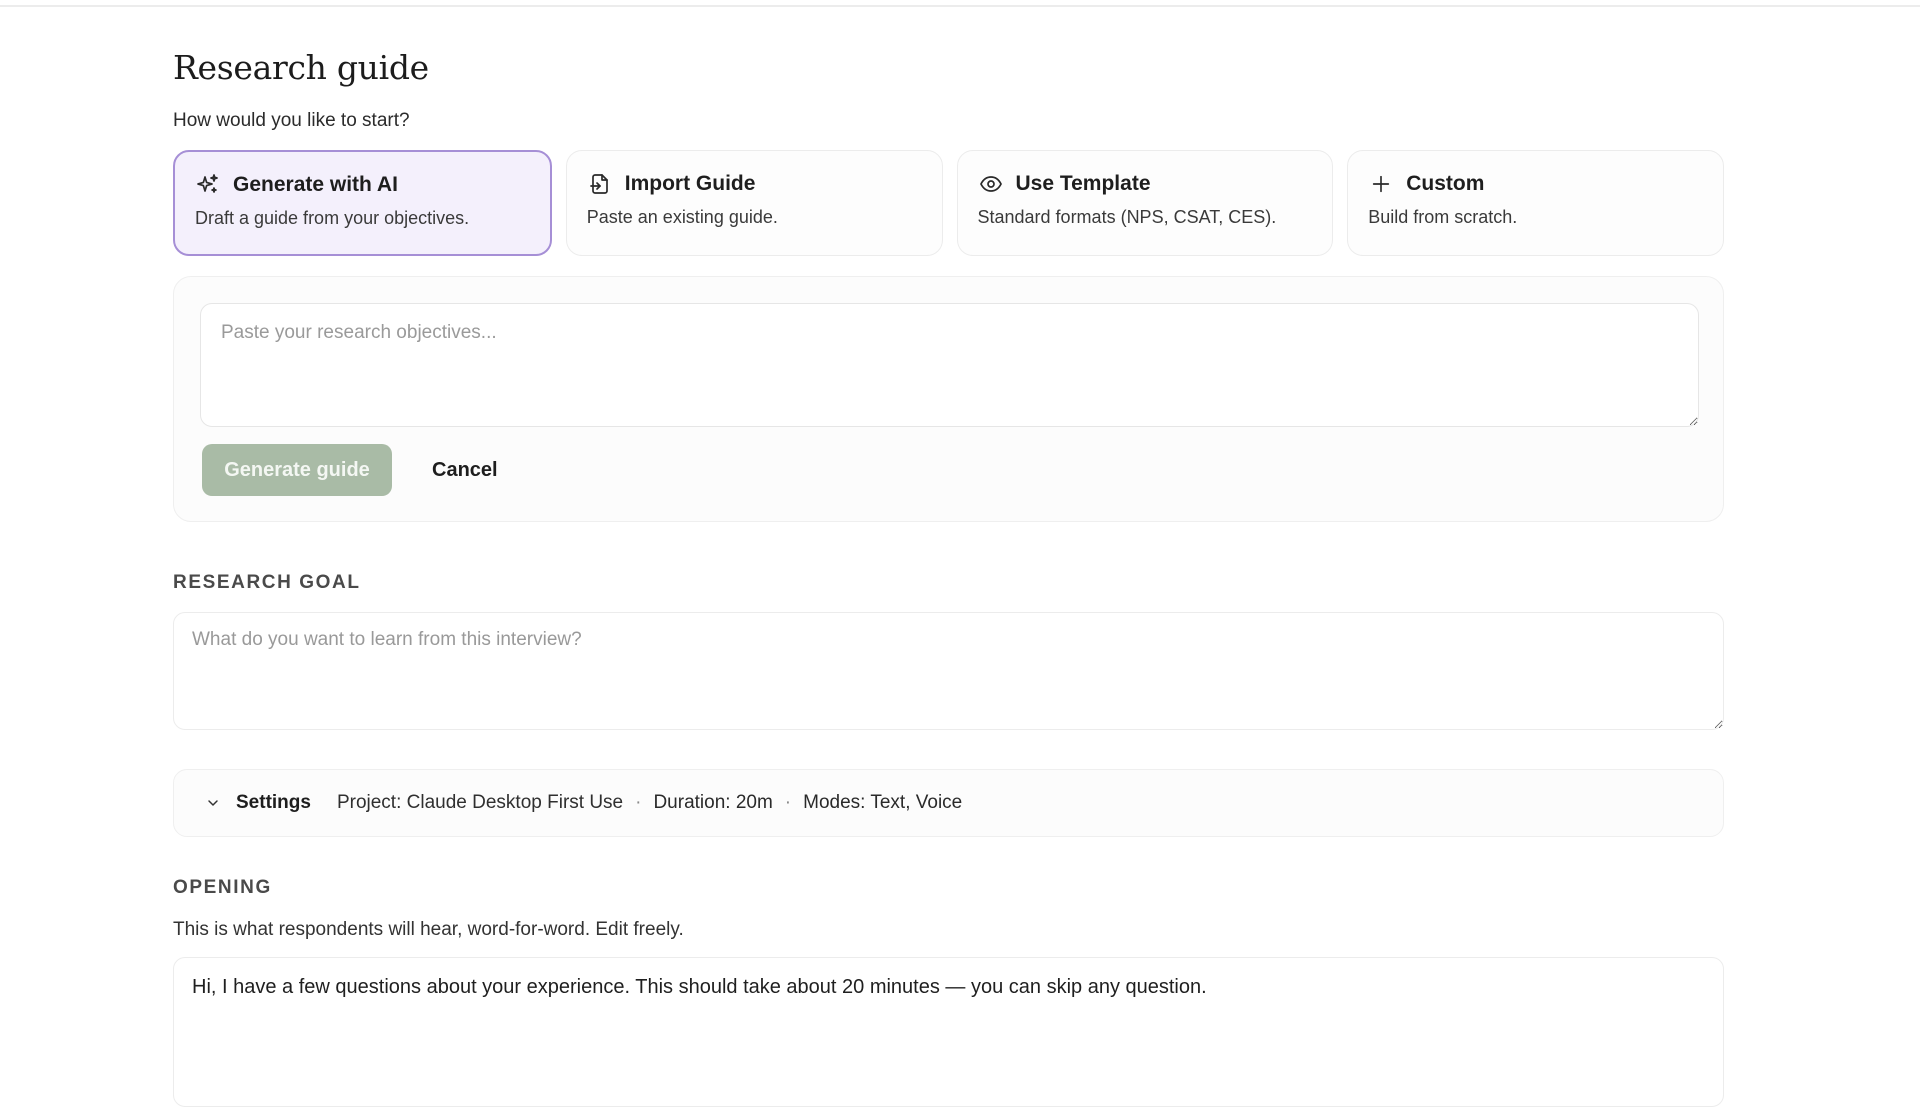  Describe the element at coordinates (291, 120) in the screenshot. I see `start-prompt: How would you like to start?` at that location.